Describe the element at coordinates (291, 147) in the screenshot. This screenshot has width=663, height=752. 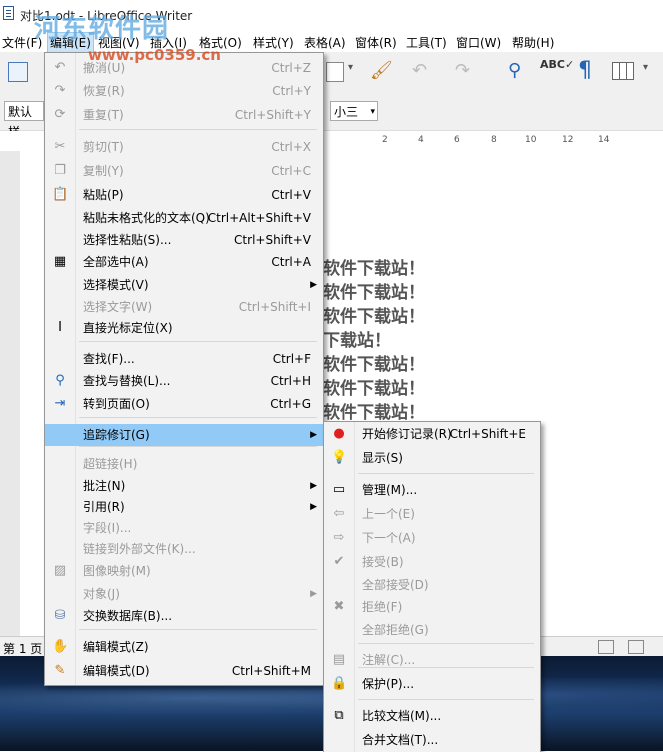
I see `menu-item-shortcut: Ctrl+X` at that location.